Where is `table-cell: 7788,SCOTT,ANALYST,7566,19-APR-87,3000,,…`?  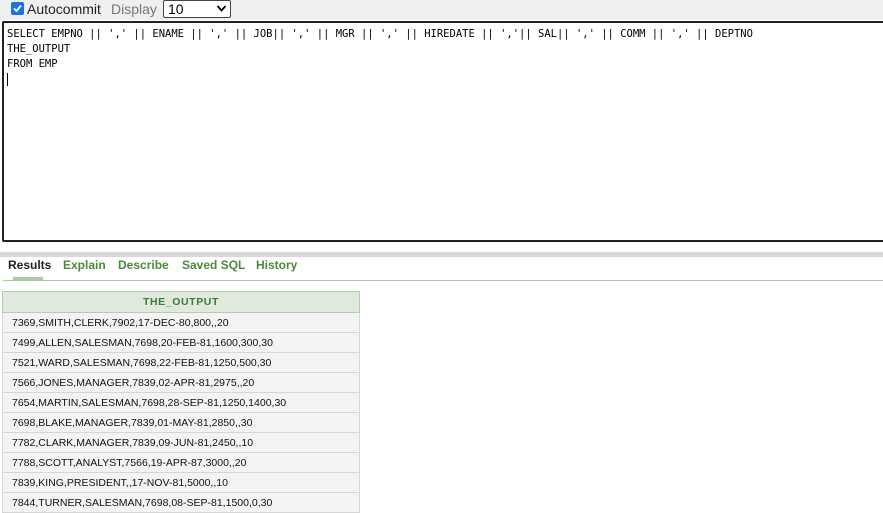
table-cell: 7788,SCOTT,ANALYST,7566,19-APR-87,3000,,… is located at coordinates (181, 462).